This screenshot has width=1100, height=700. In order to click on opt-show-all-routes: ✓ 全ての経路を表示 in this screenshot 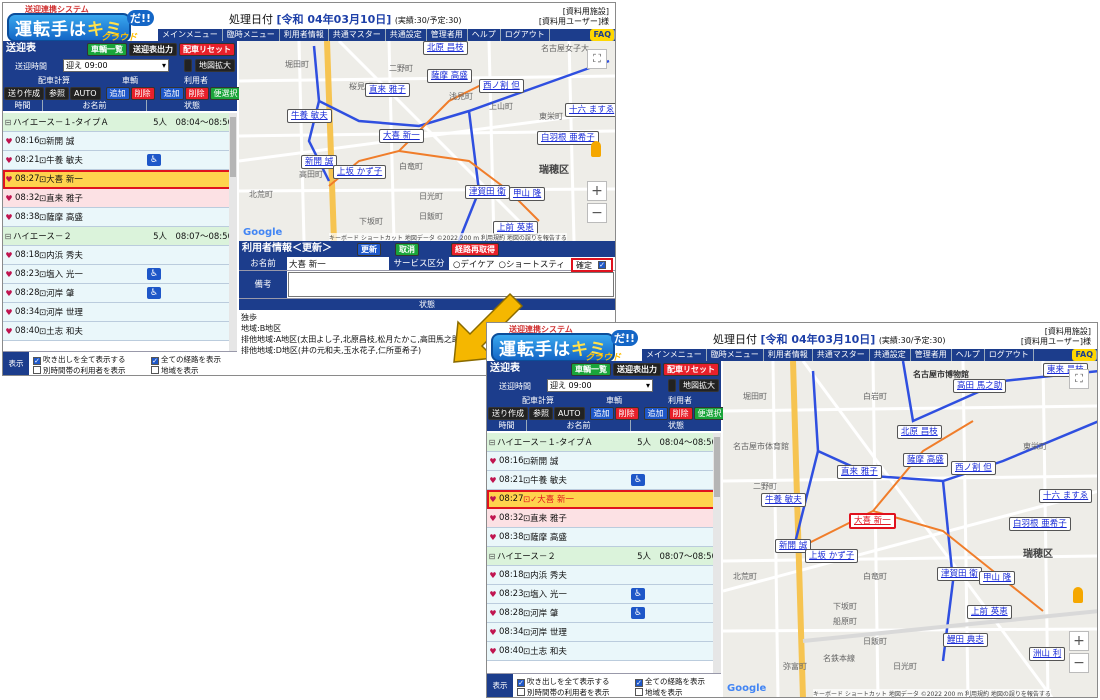, I will do `click(670, 681)`.